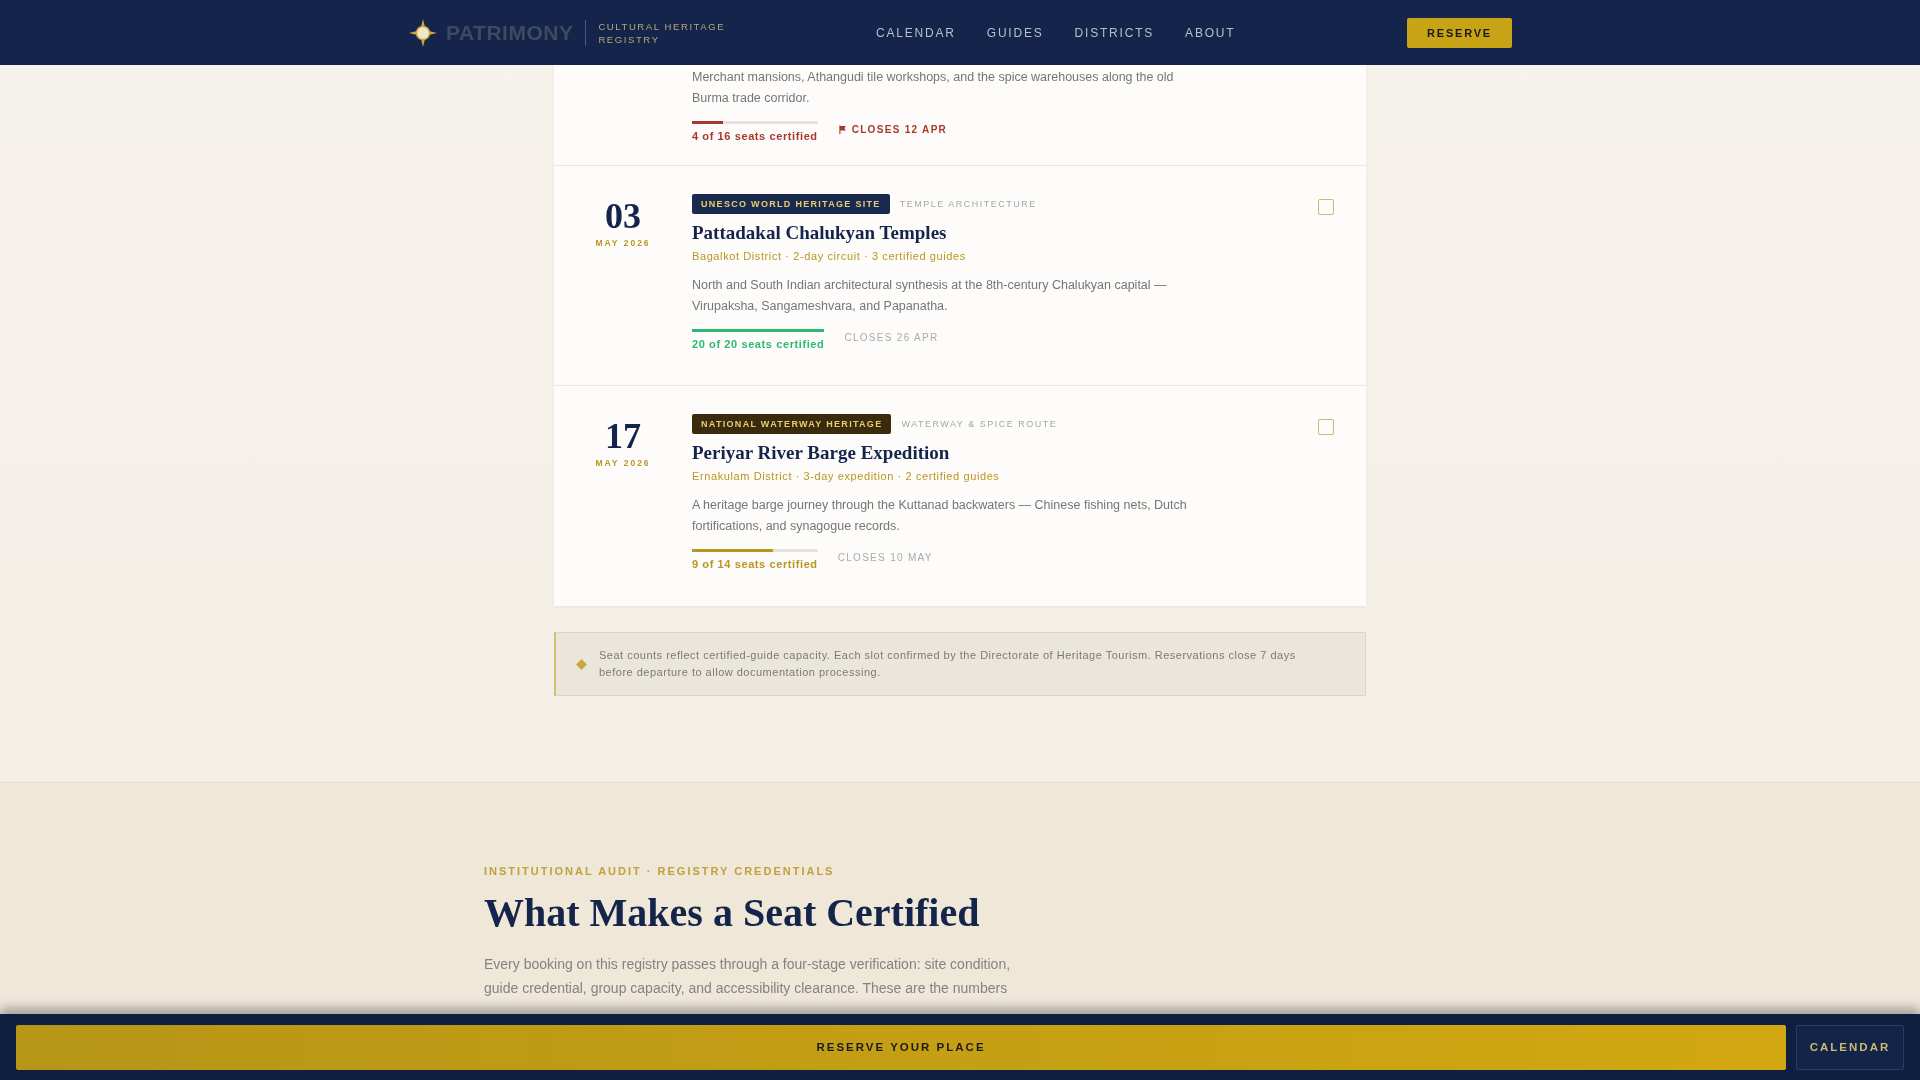 The image size is (1920, 1080). I want to click on heritage-tag: NATIONAL WATERWAY HERITAGE, so click(792, 424).